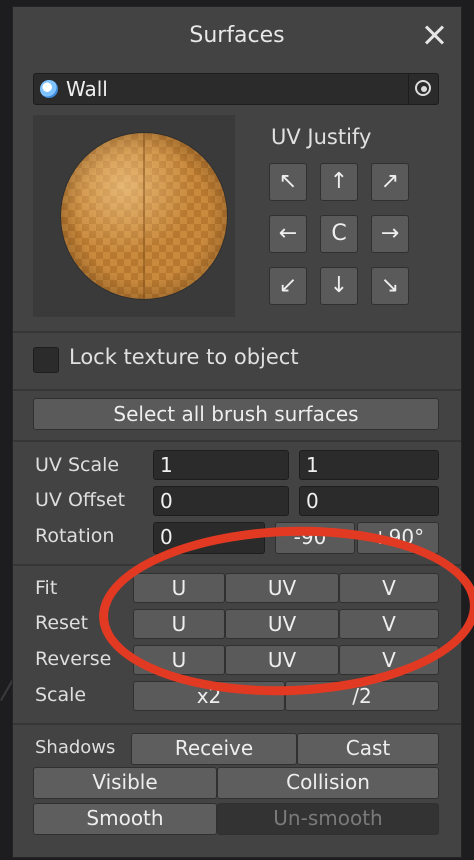 The image size is (474, 860). I want to click on justify-top-button: ↑, so click(339, 182).